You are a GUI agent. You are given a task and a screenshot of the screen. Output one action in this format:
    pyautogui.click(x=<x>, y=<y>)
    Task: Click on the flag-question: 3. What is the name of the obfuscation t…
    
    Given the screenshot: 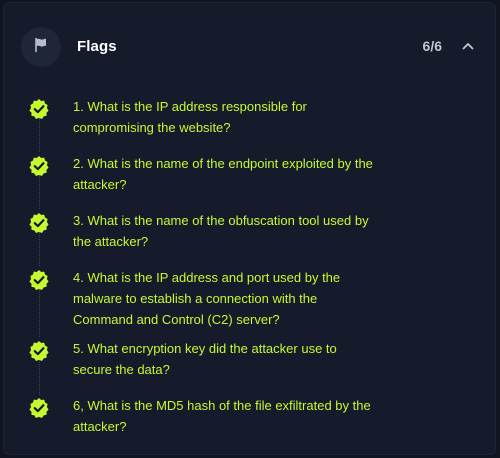 What is the action you would take?
    pyautogui.click(x=221, y=231)
    